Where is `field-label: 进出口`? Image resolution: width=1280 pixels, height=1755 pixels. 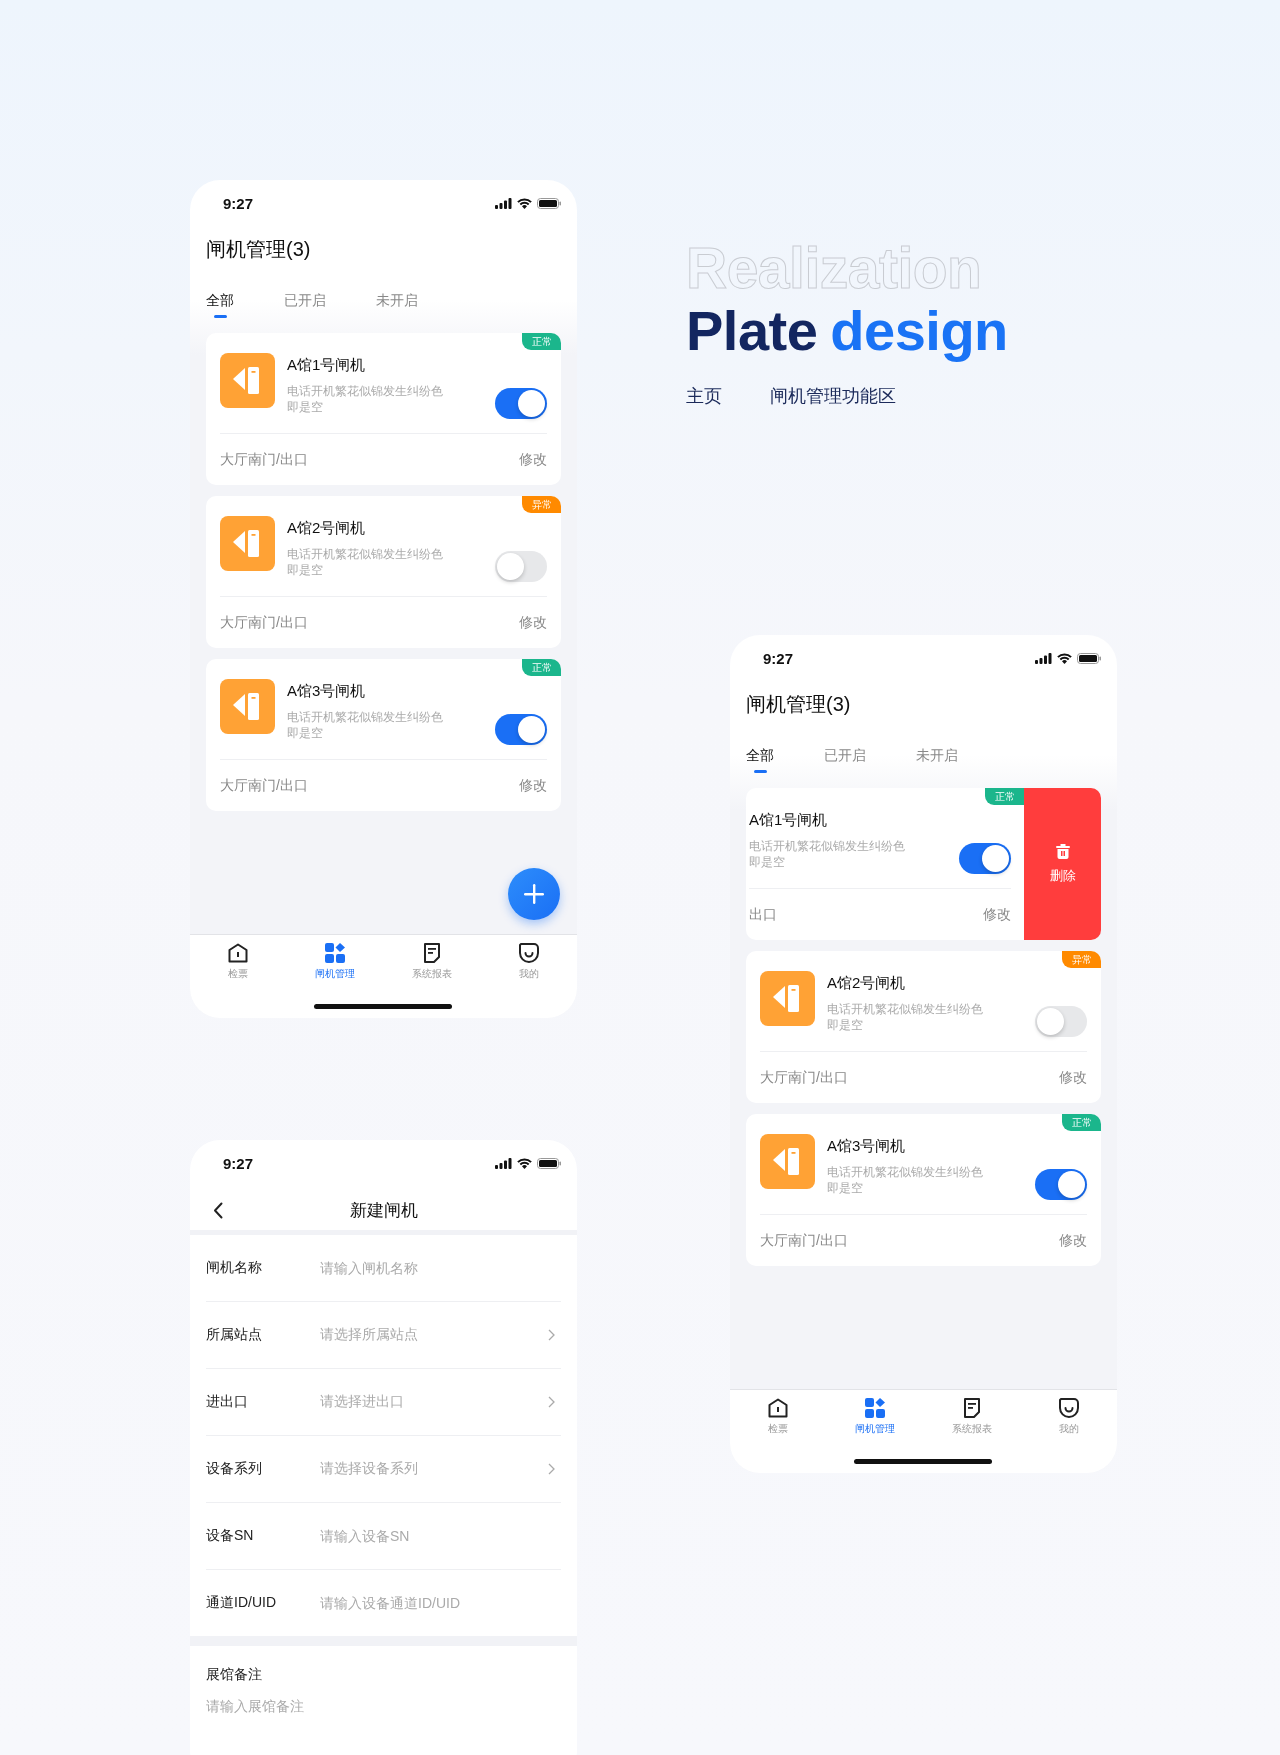
field-label: 进出口 is located at coordinates (227, 1402).